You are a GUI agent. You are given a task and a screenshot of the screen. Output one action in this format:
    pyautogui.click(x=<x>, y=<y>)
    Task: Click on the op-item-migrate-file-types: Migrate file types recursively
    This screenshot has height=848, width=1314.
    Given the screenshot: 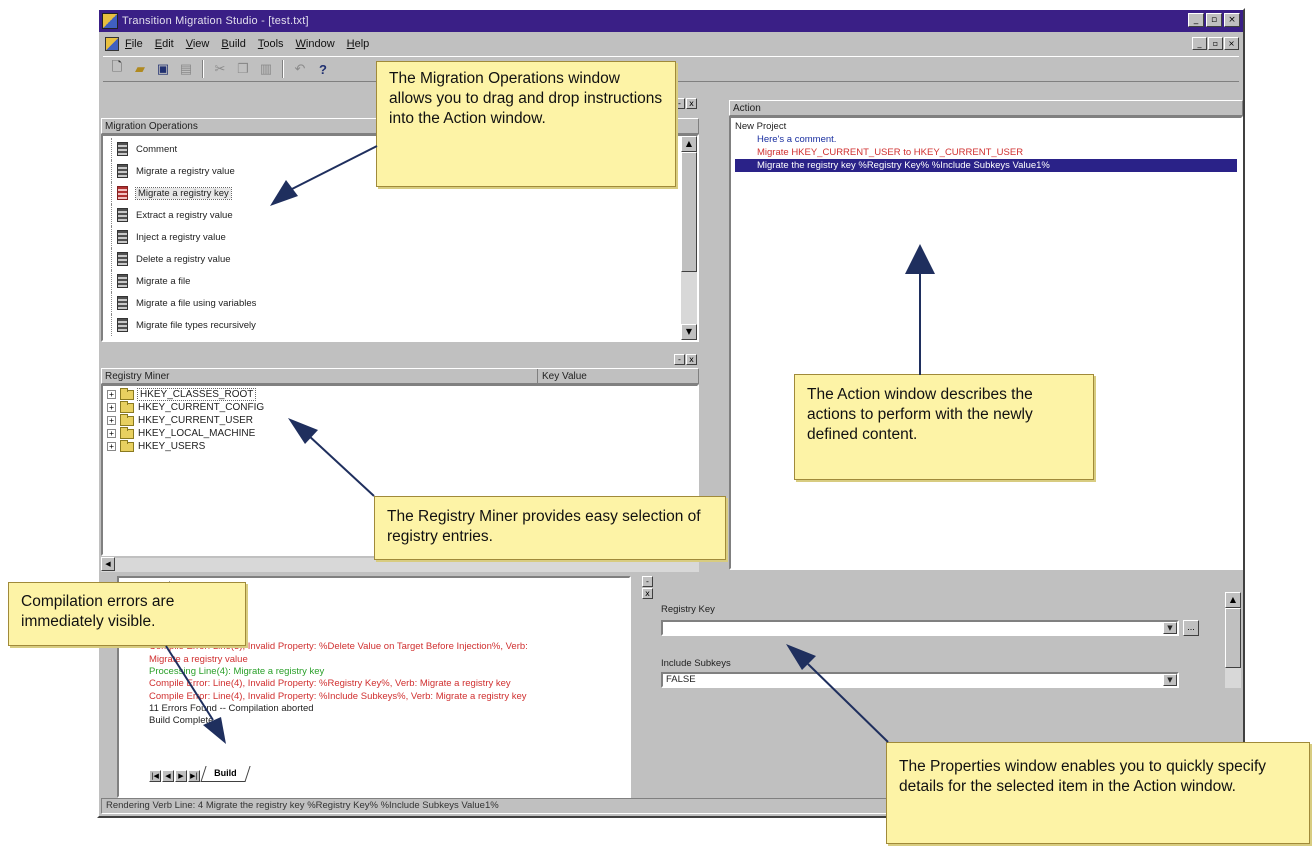 What is the action you would take?
    pyautogui.click(x=395, y=325)
    